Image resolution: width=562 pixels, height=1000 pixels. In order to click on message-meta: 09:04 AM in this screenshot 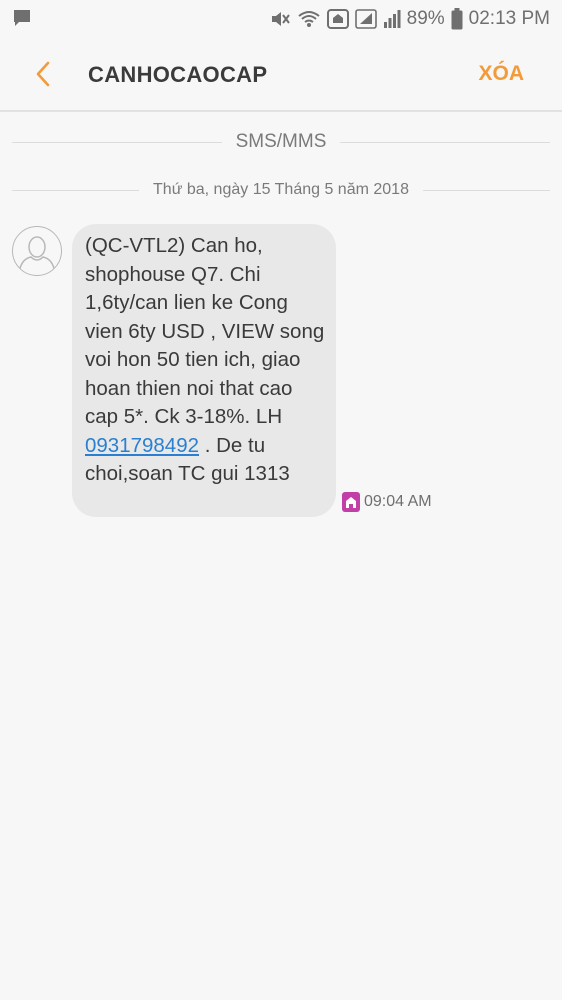, I will do `click(387, 502)`.